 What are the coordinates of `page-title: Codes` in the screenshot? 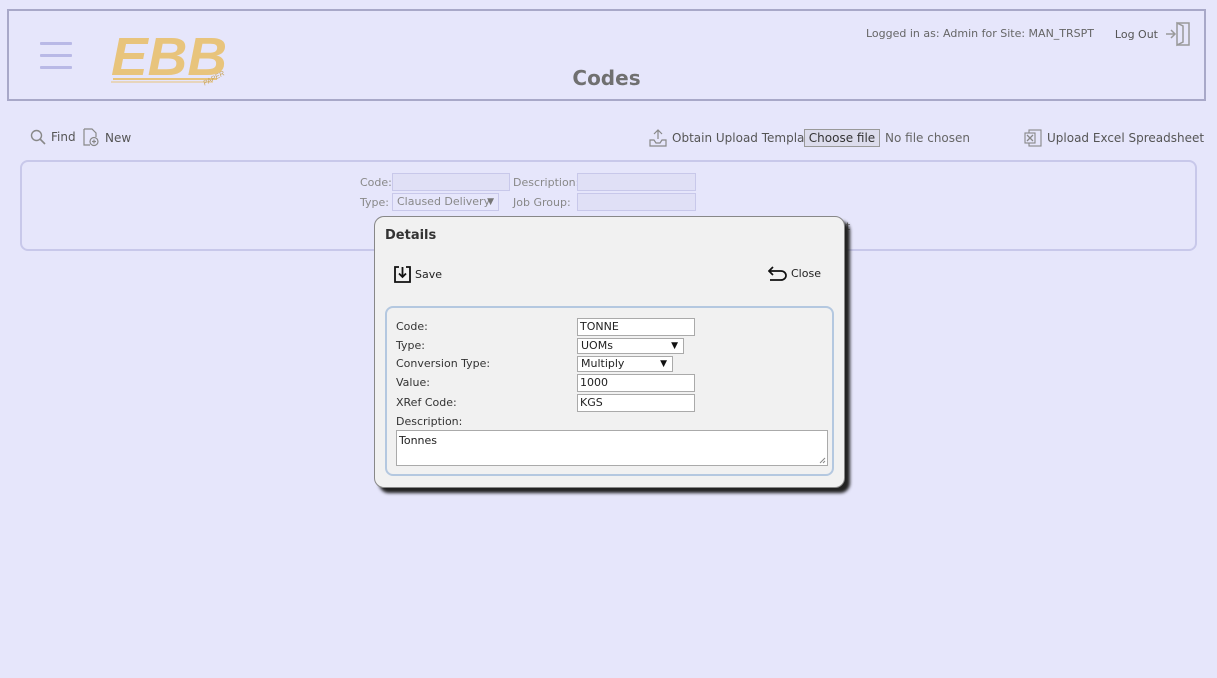 It's located at (606, 78).